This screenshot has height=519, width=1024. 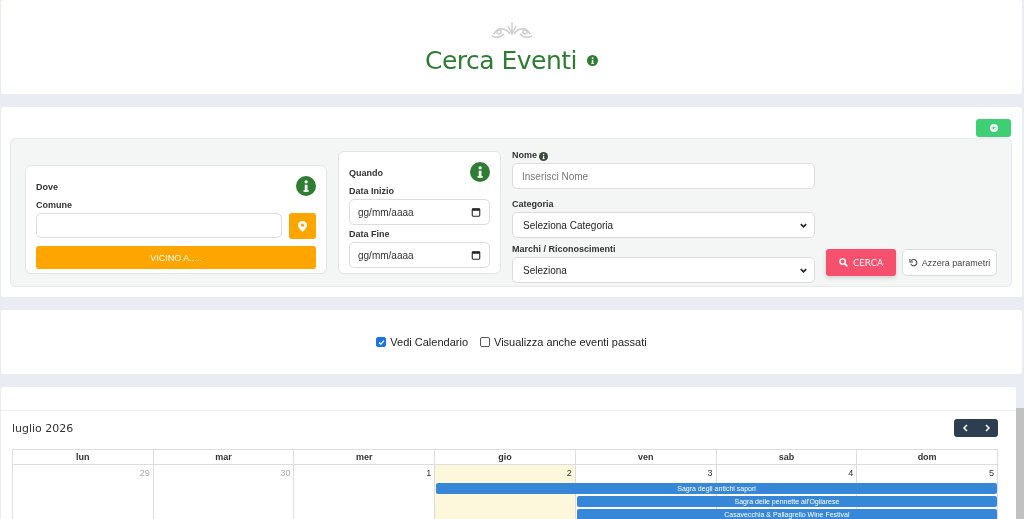 What do you see at coordinates (429, 473) in the screenshot?
I see `day-number: 1` at bounding box center [429, 473].